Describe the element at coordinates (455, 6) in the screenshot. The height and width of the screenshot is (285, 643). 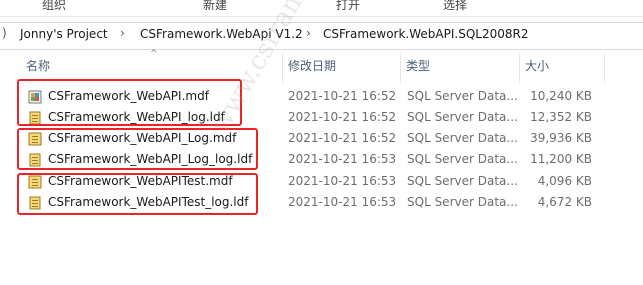
I see `ribbon-group-select: 选择` at that location.